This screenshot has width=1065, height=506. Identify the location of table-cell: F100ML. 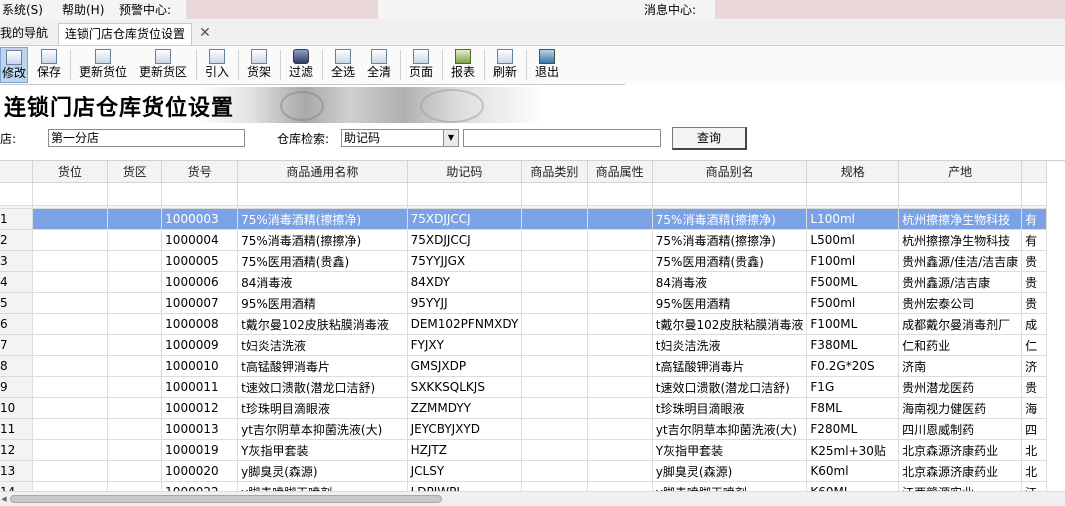
(853, 324).